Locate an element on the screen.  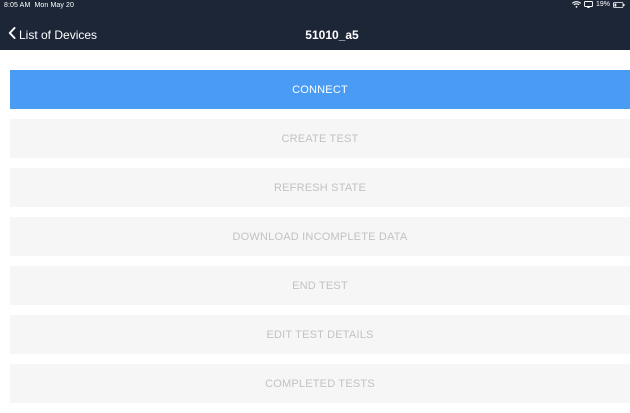
refresh-state-button: REFRESH STATE is located at coordinates (320, 187).